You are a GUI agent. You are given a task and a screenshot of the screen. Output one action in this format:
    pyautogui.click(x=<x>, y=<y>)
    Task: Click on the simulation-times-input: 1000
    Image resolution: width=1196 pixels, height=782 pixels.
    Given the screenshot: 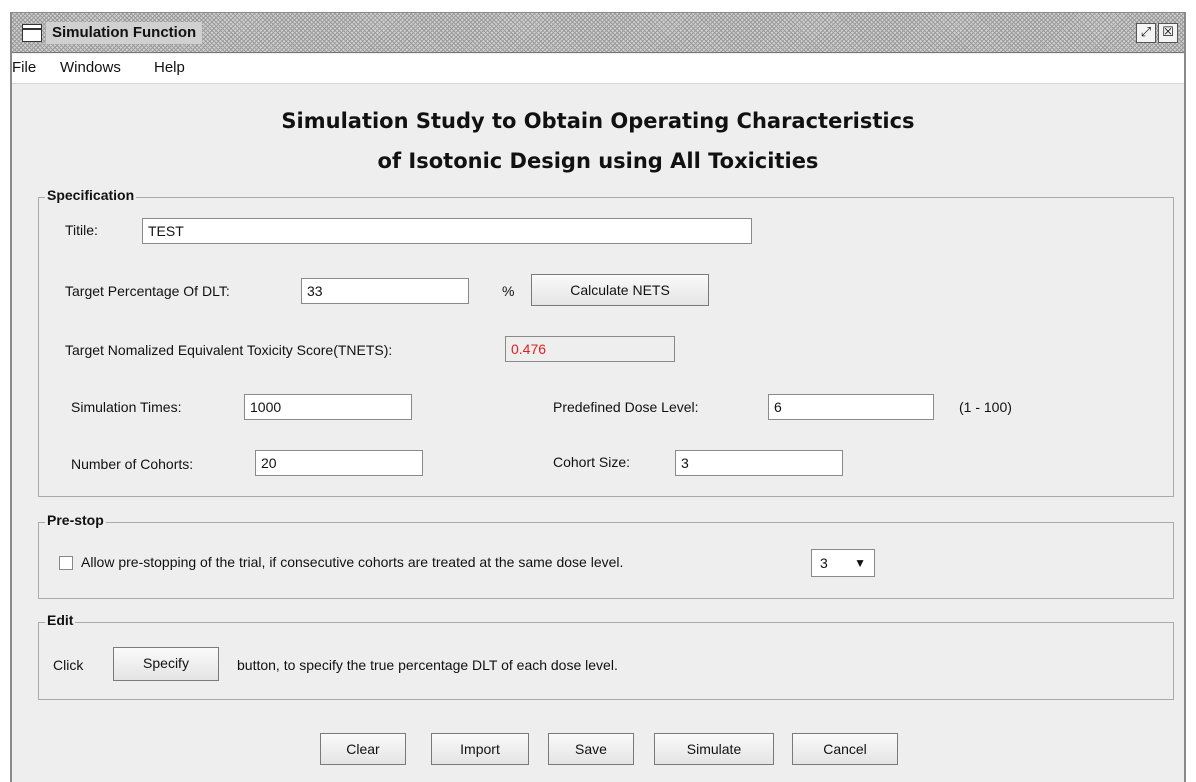 What is the action you would take?
    pyautogui.click(x=328, y=407)
    